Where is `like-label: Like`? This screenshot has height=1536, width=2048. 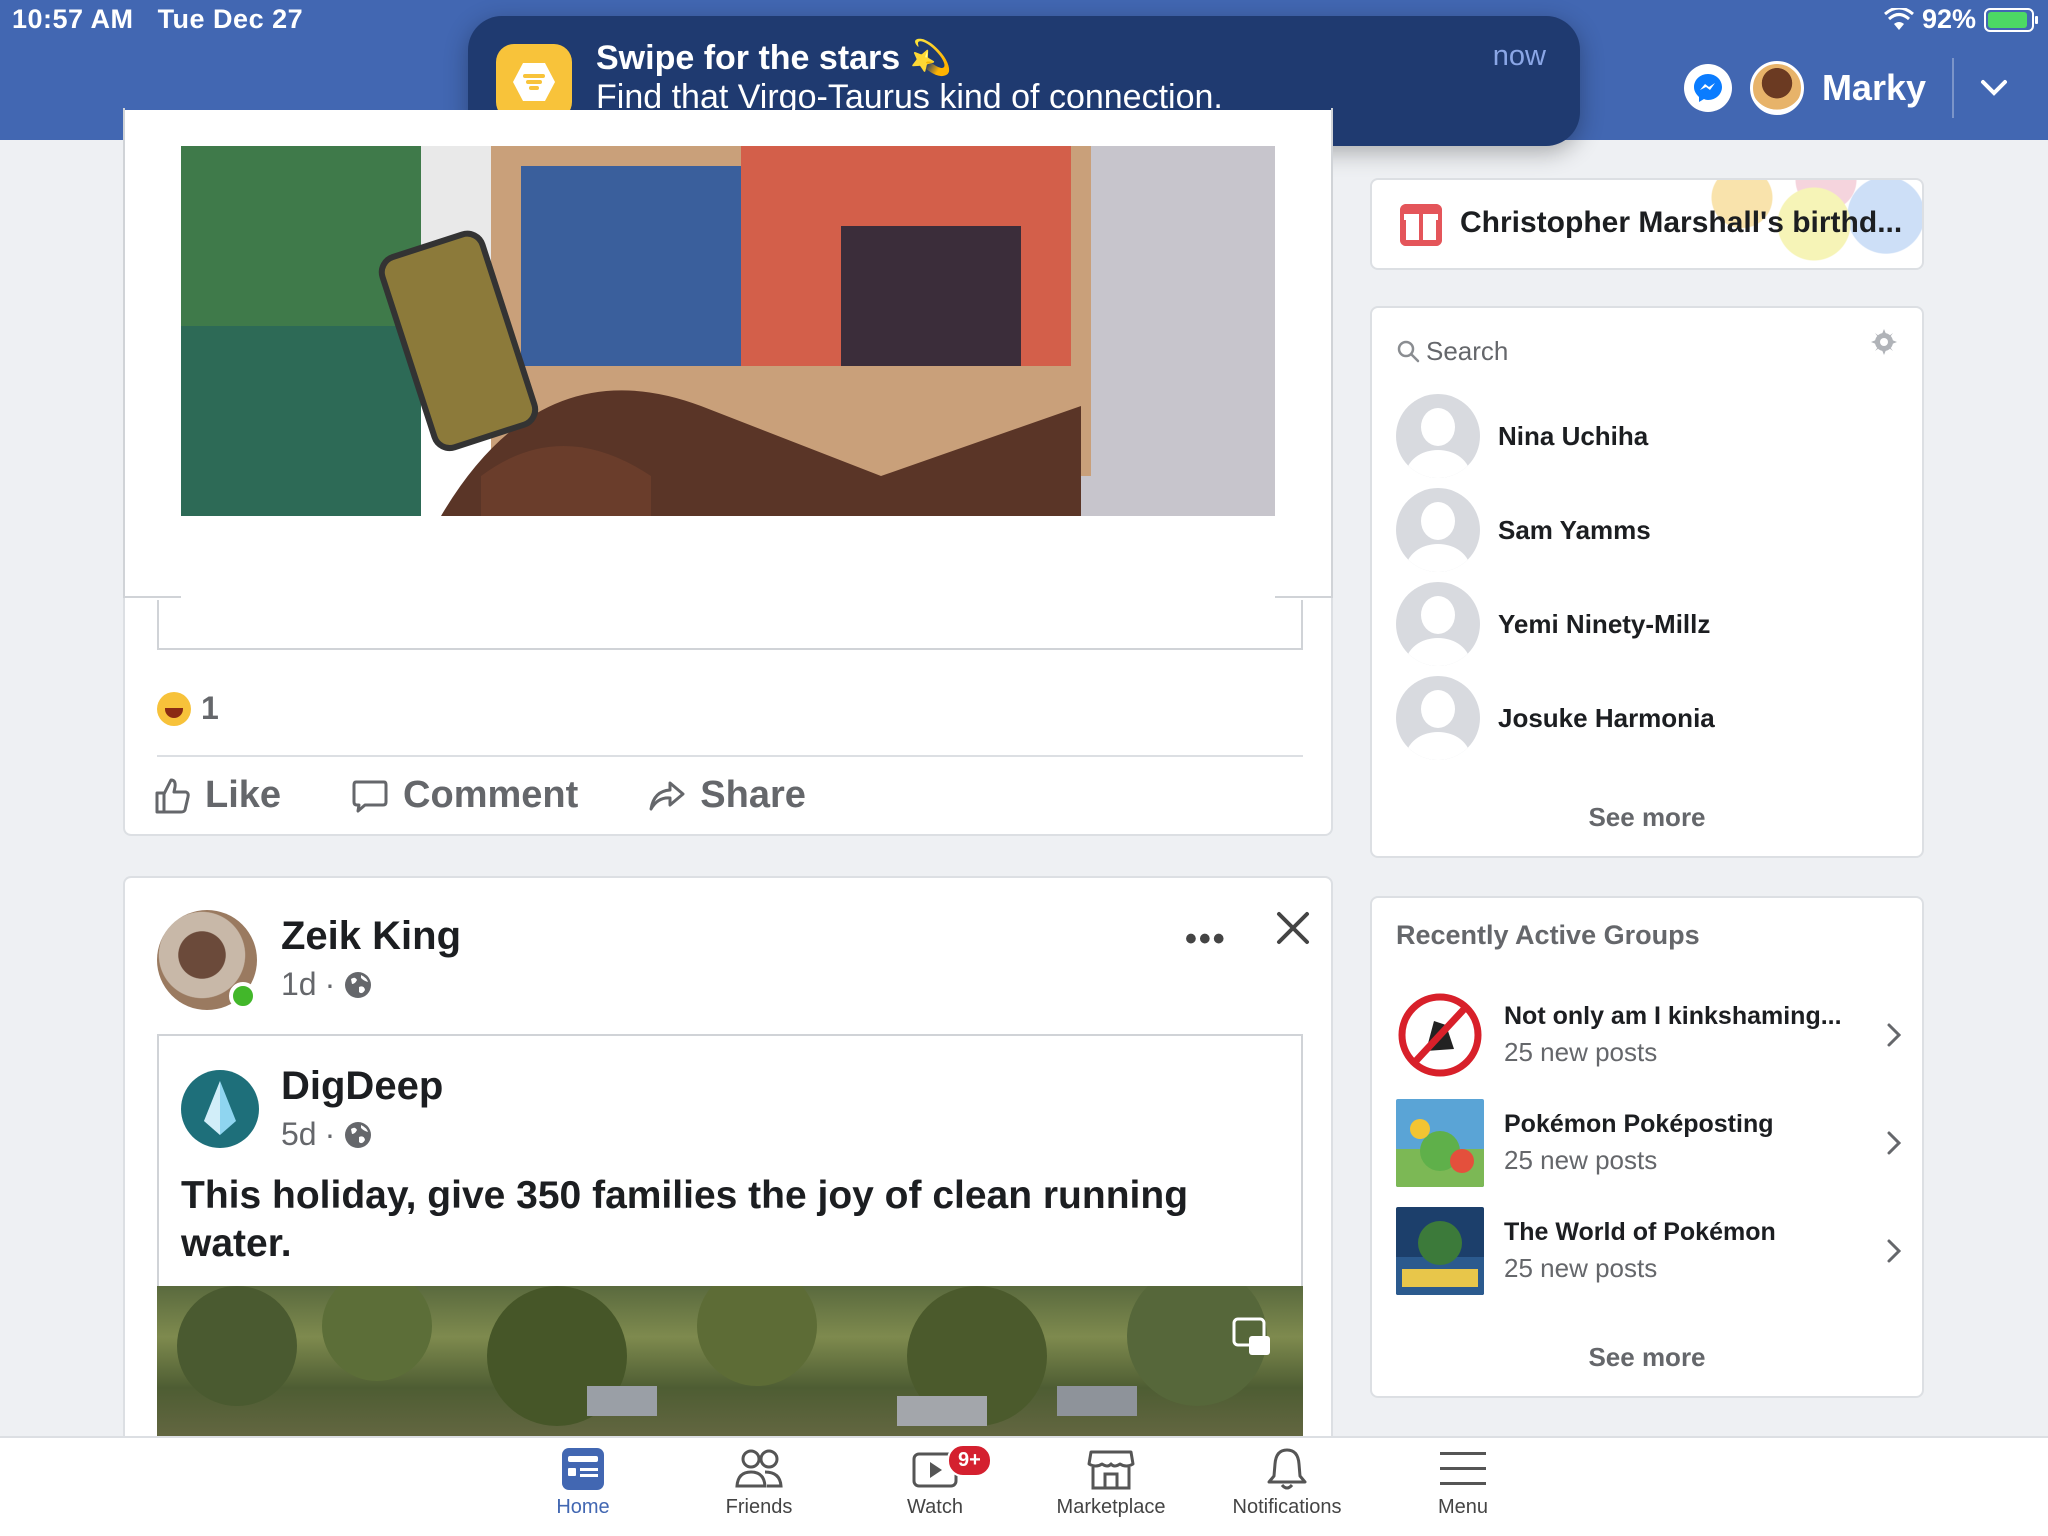
like-label: Like is located at coordinates (243, 795).